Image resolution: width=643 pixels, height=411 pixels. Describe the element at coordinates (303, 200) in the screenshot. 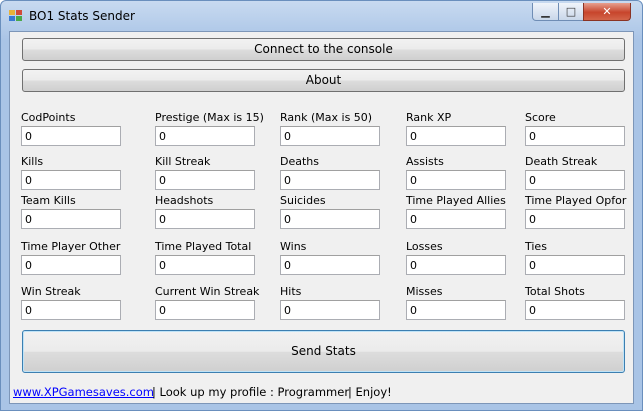

I see `suicides-label: Suicides` at that location.